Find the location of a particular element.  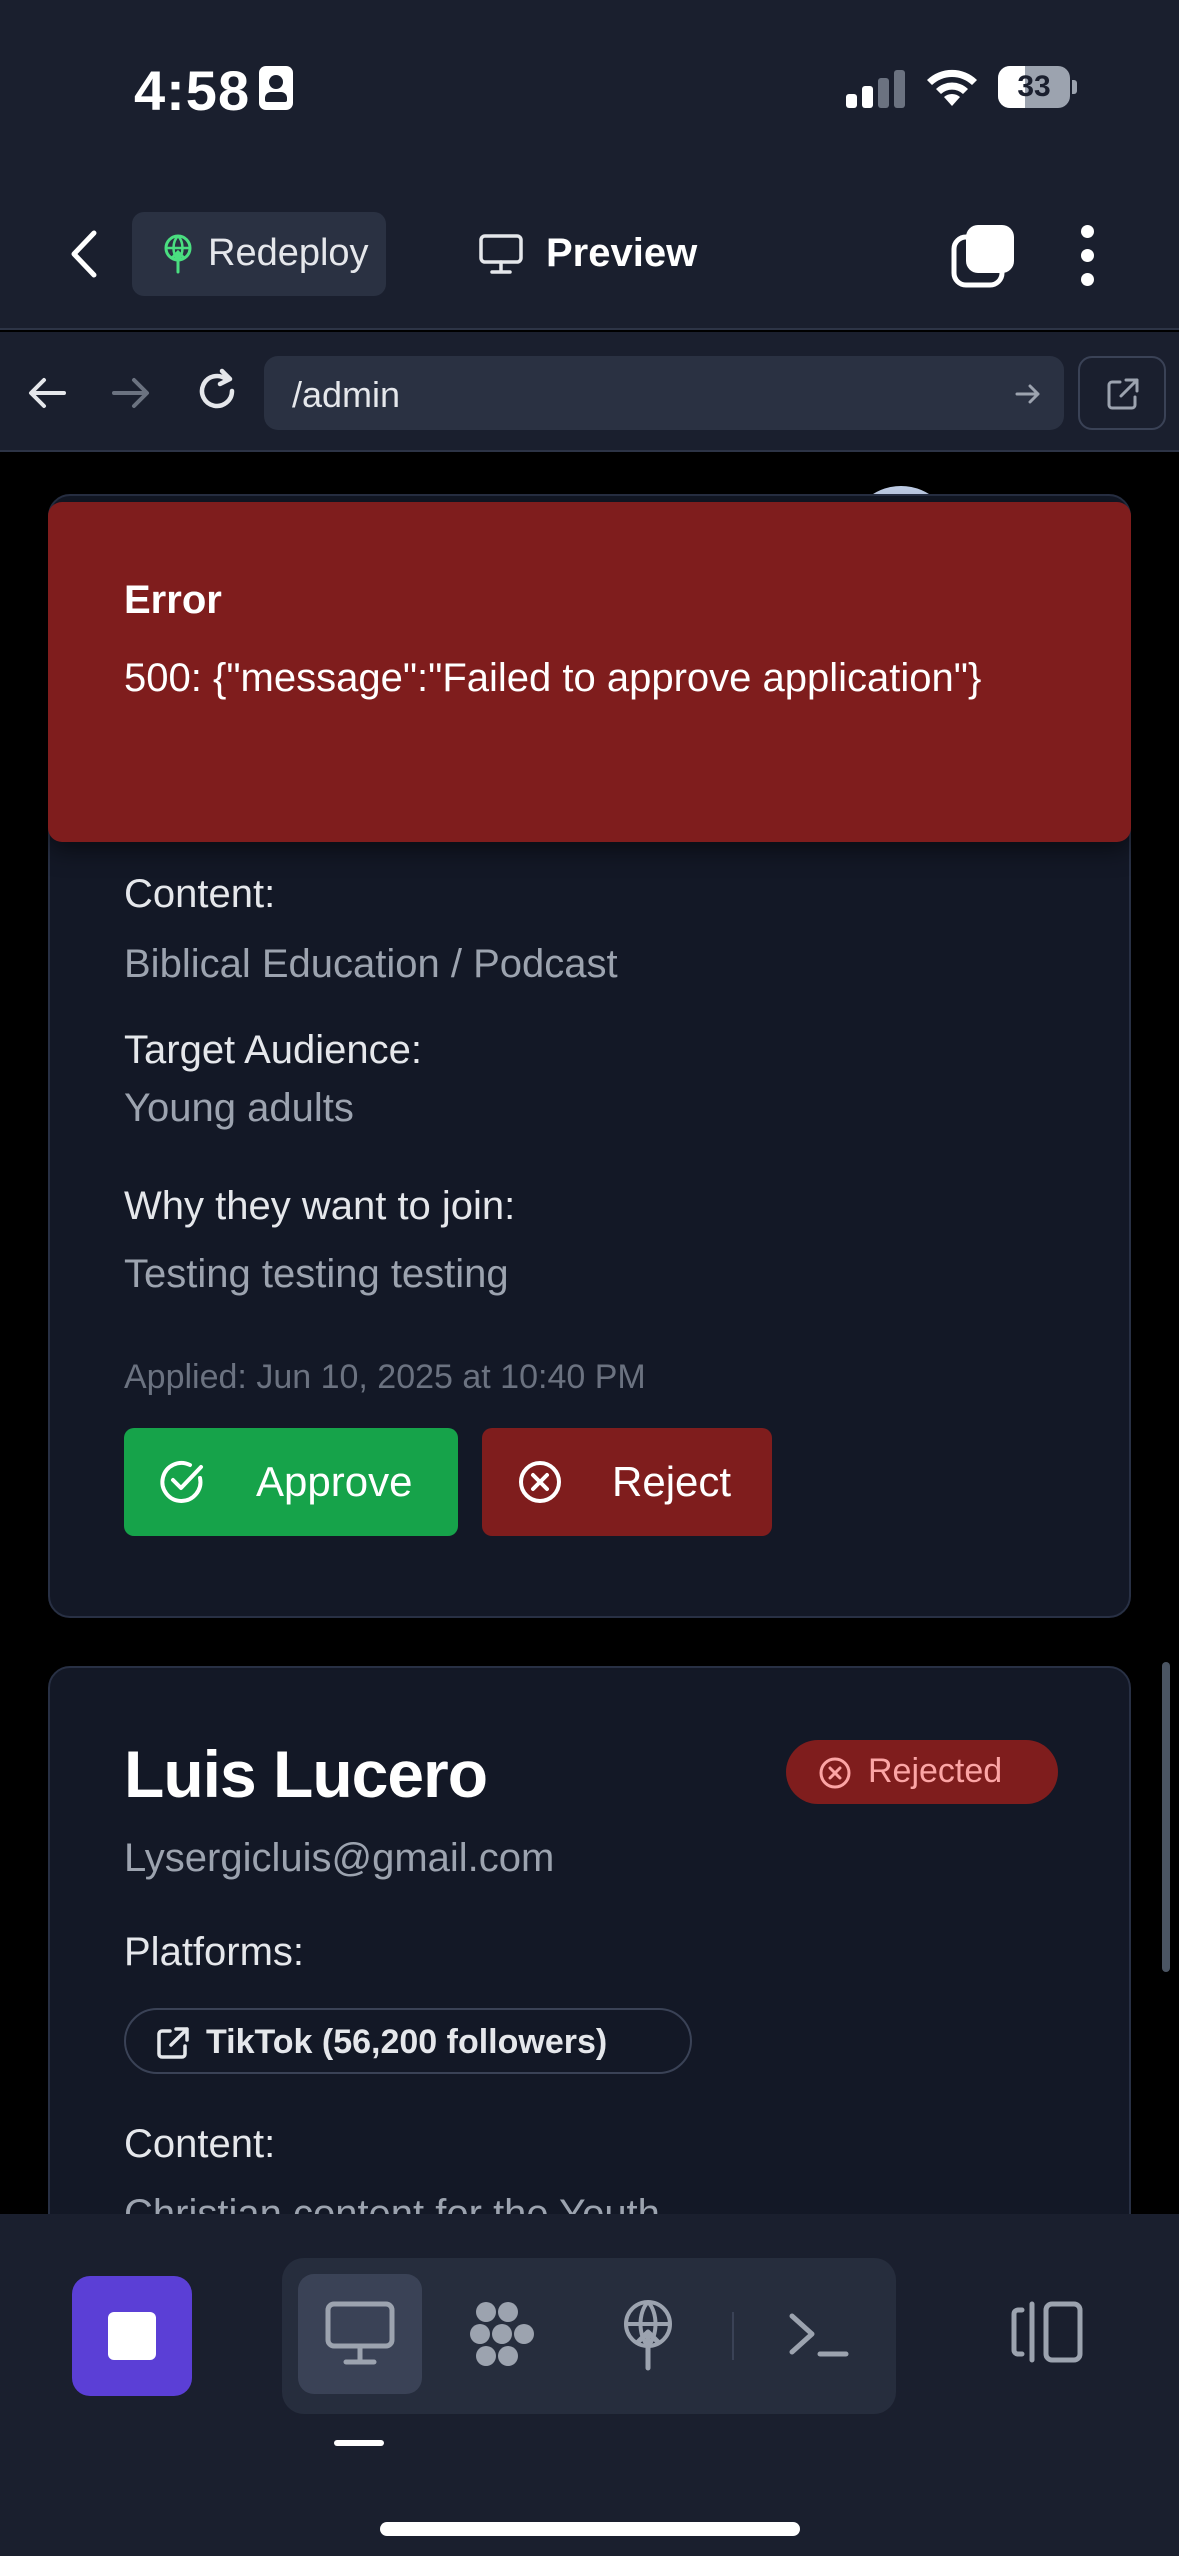

view-switcher is located at coordinates (589, 2336).